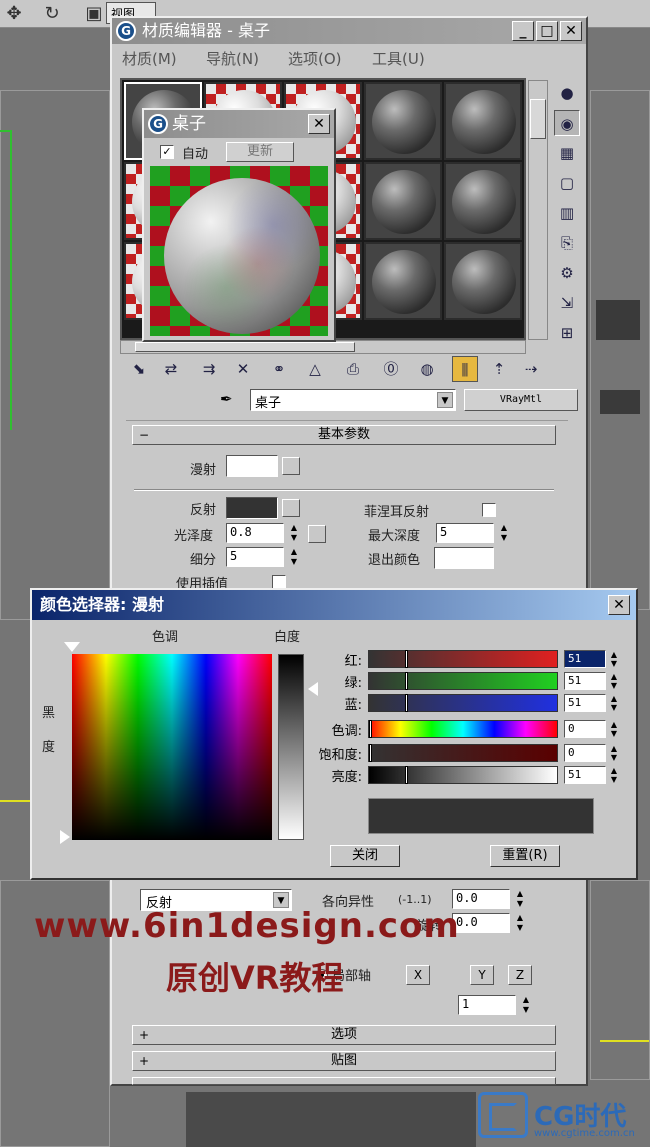  I want to click on material-type-button: VRayMtl, so click(521, 400).